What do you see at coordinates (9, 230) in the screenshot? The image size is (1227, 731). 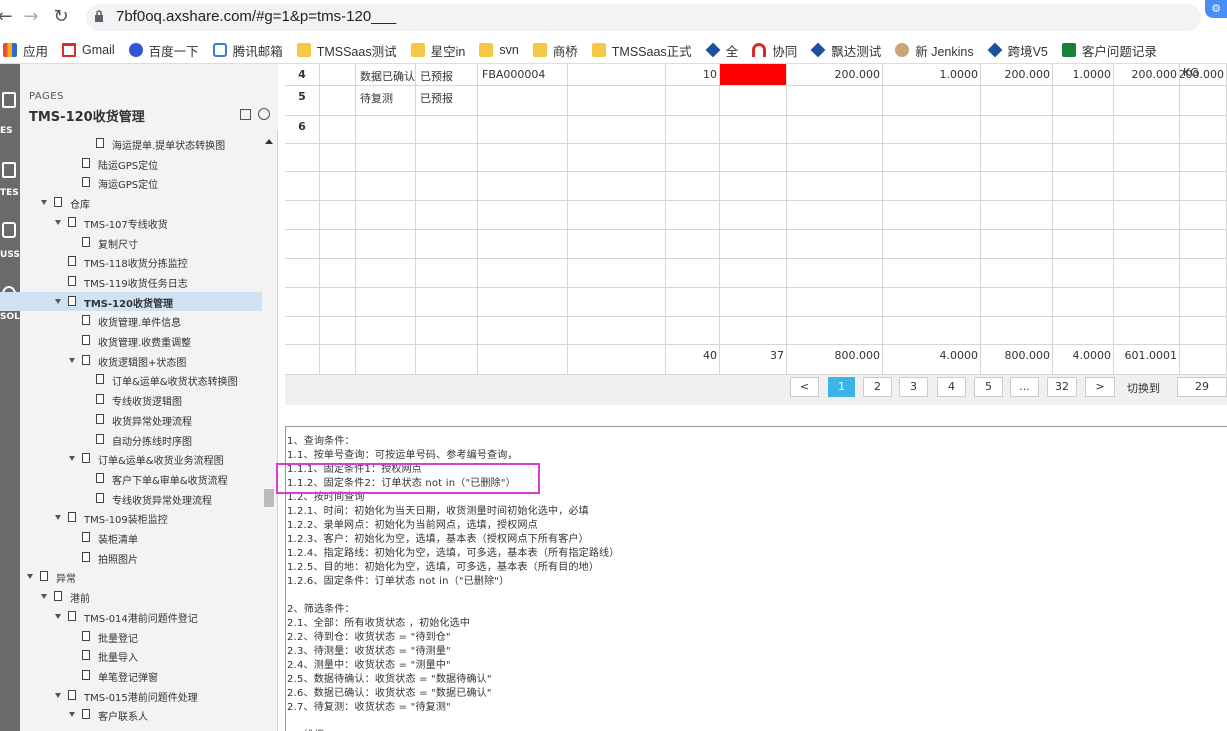 I see `discuss-icon` at bounding box center [9, 230].